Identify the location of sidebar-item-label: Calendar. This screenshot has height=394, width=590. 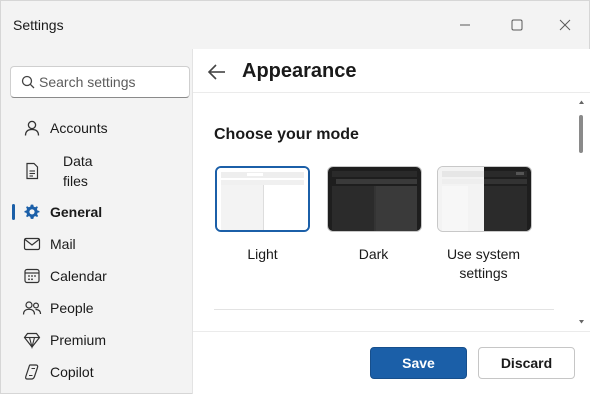
(78, 276).